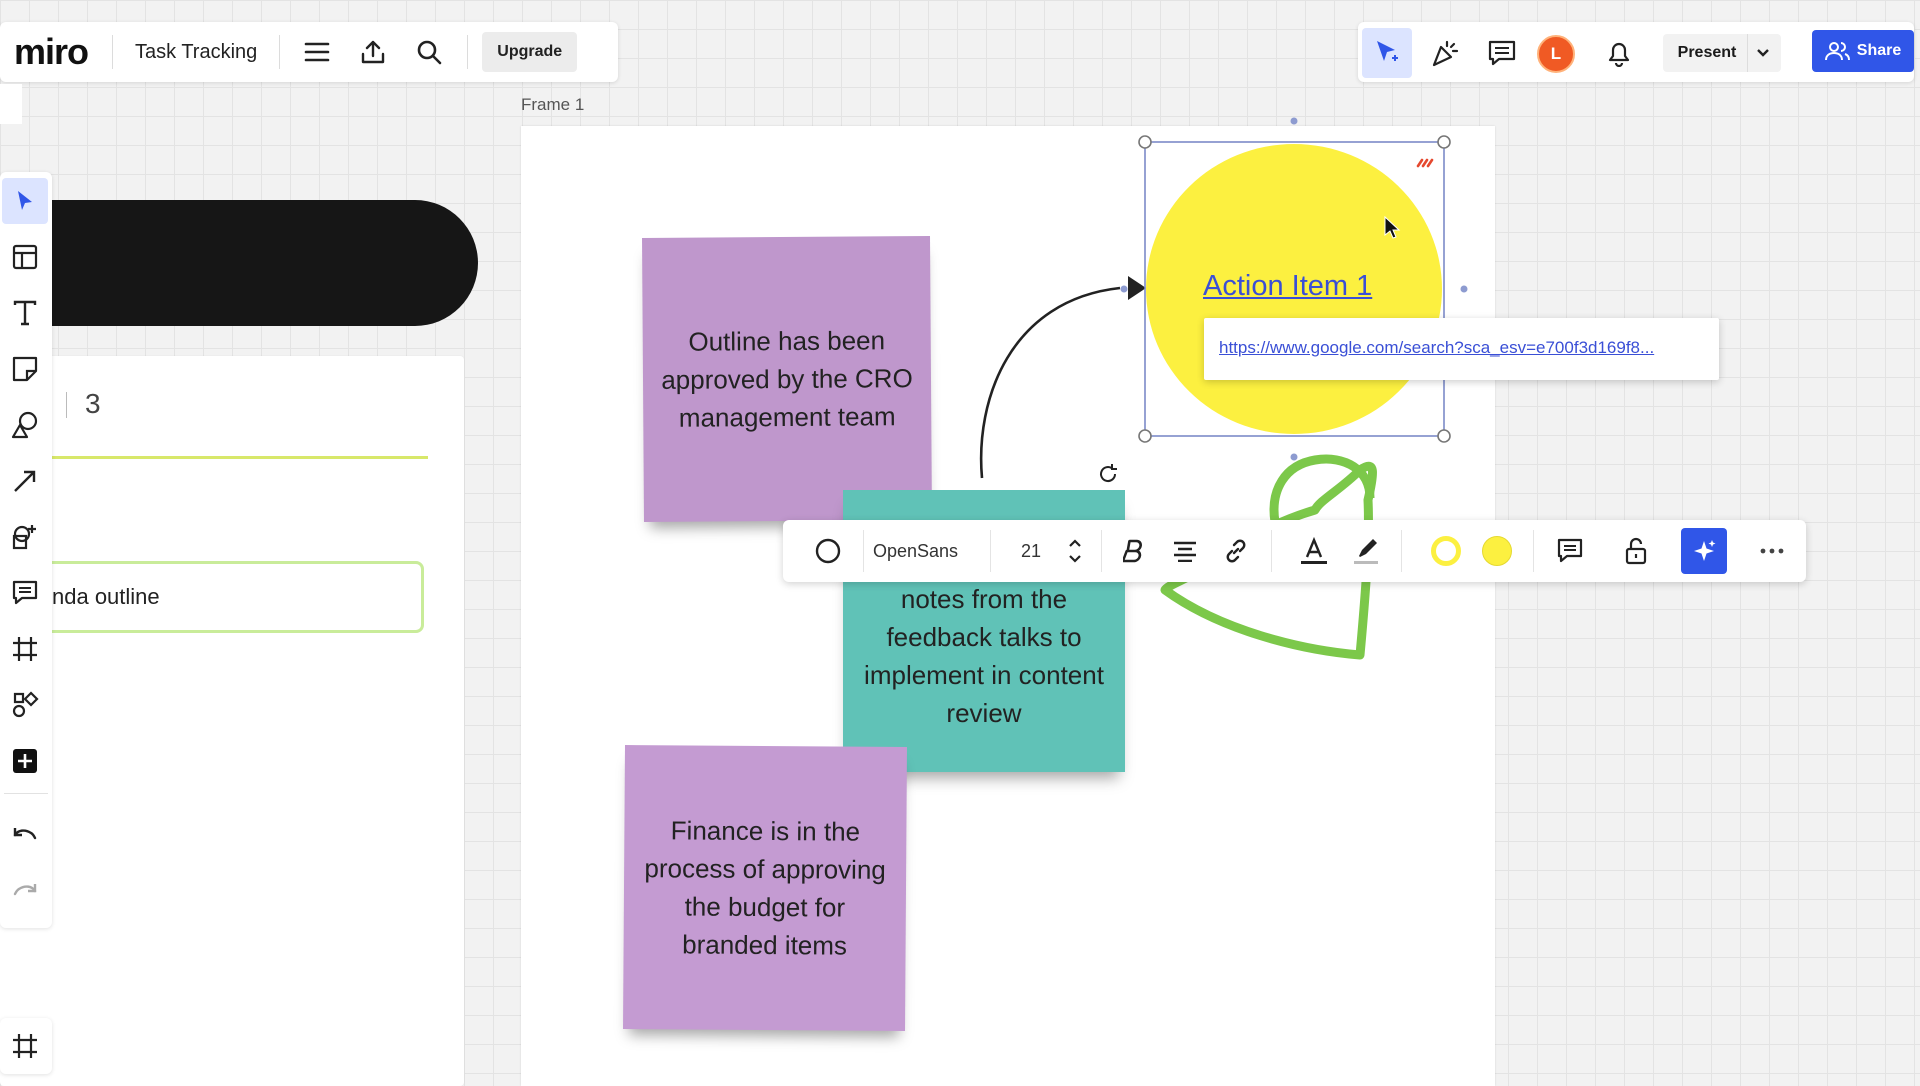 The image size is (1920, 1086). I want to click on ai-assist-button, so click(1704, 551).